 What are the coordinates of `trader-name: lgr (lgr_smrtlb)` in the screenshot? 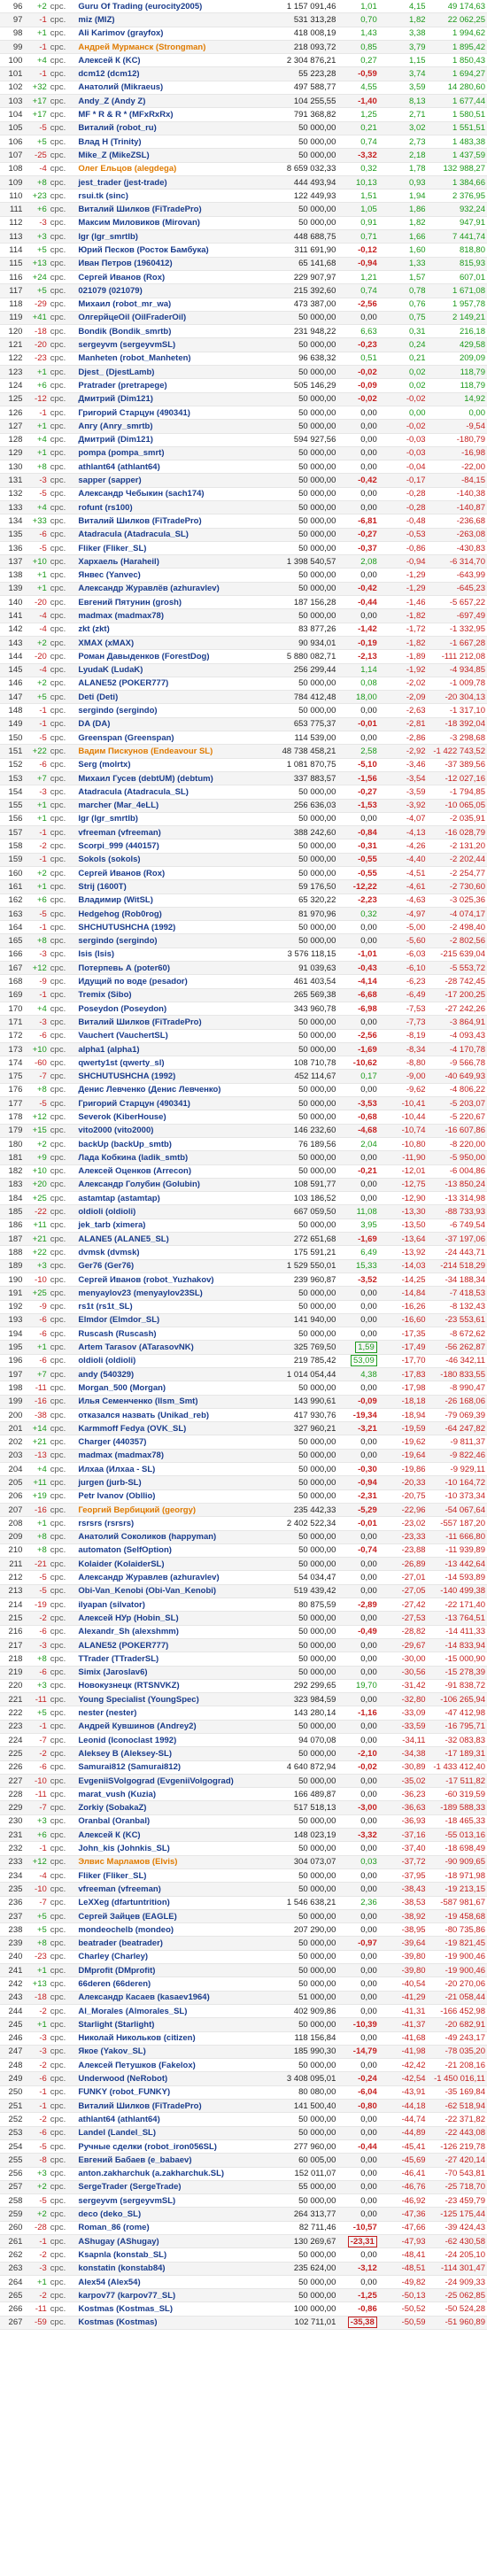 It's located at (171, 236).